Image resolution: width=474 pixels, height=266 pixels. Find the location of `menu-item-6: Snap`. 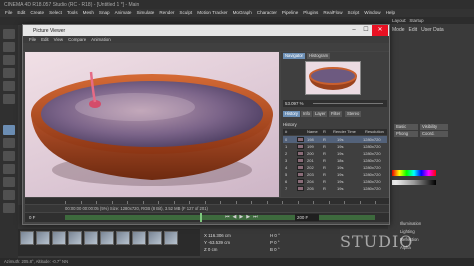

menu-item-6: Snap is located at coordinates (104, 13).